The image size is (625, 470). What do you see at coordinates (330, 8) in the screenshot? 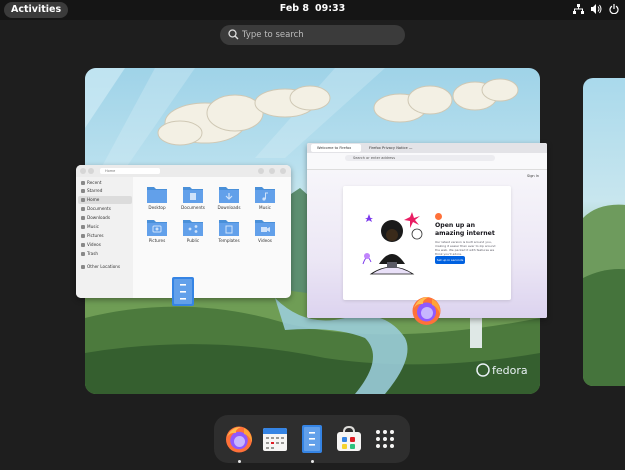
I see `clock-time: 09:33` at bounding box center [330, 8].